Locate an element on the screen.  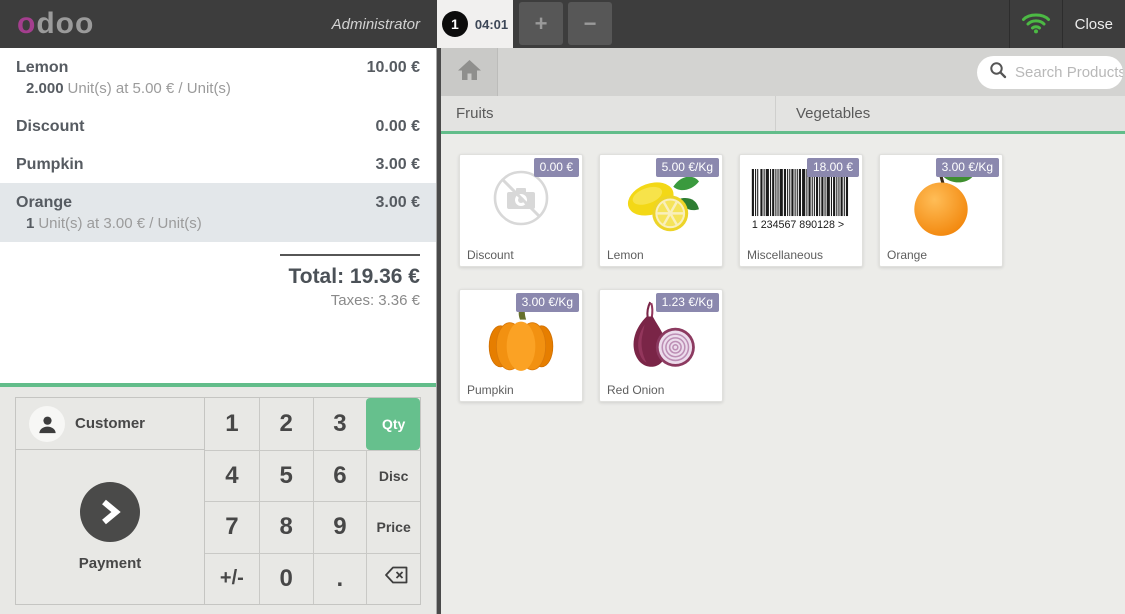
wifi-status is located at coordinates (1035, 24).